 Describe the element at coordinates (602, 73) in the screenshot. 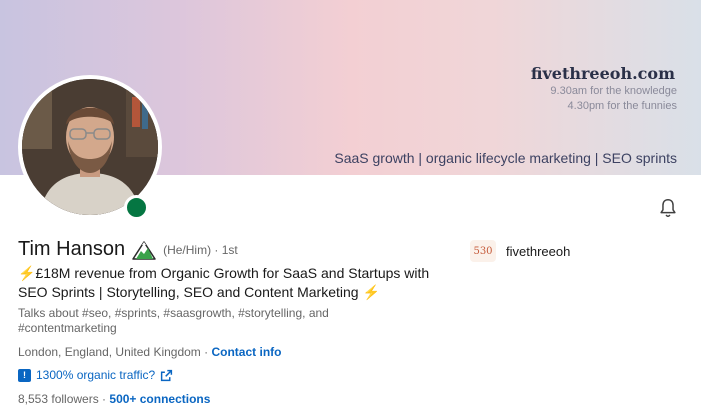

I see `banner-brand: fivethreeoh.com` at that location.